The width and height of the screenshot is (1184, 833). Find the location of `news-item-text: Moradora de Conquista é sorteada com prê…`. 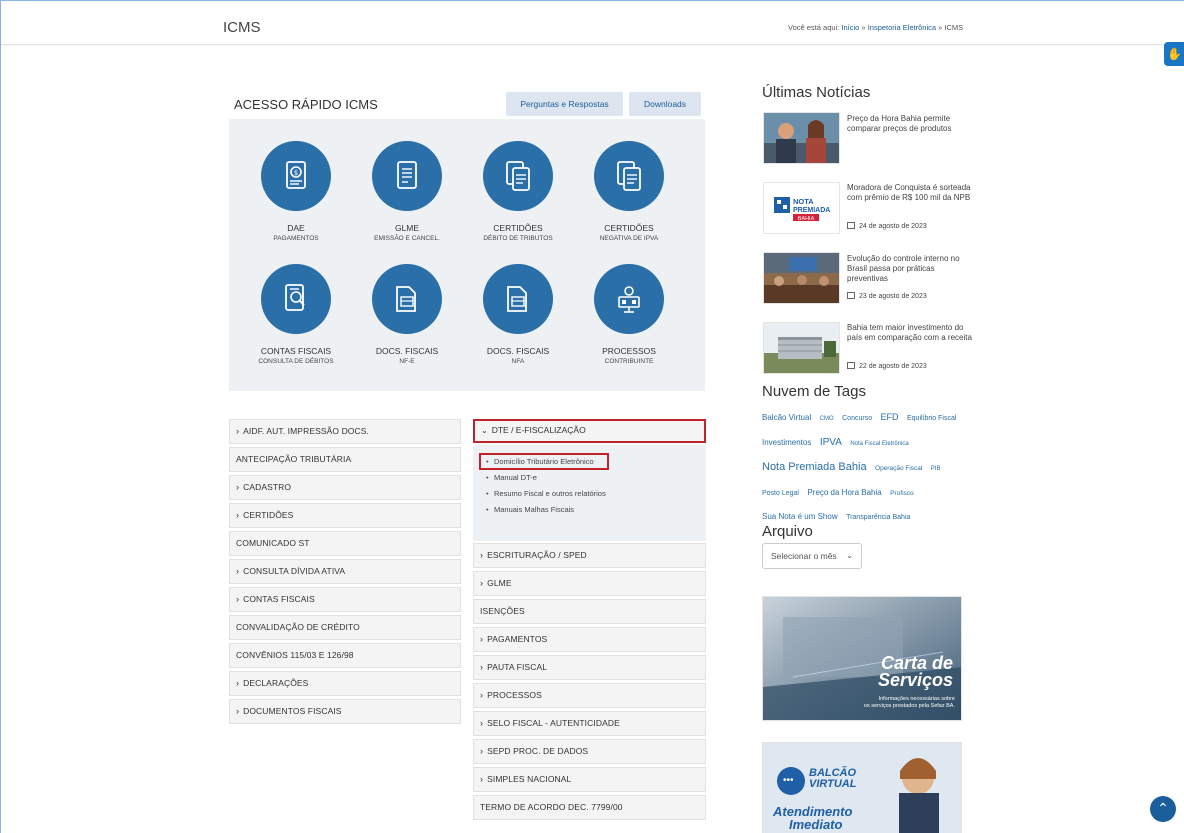

news-item-text: Moradora de Conquista é sorteada com prê… is located at coordinates (909, 193).